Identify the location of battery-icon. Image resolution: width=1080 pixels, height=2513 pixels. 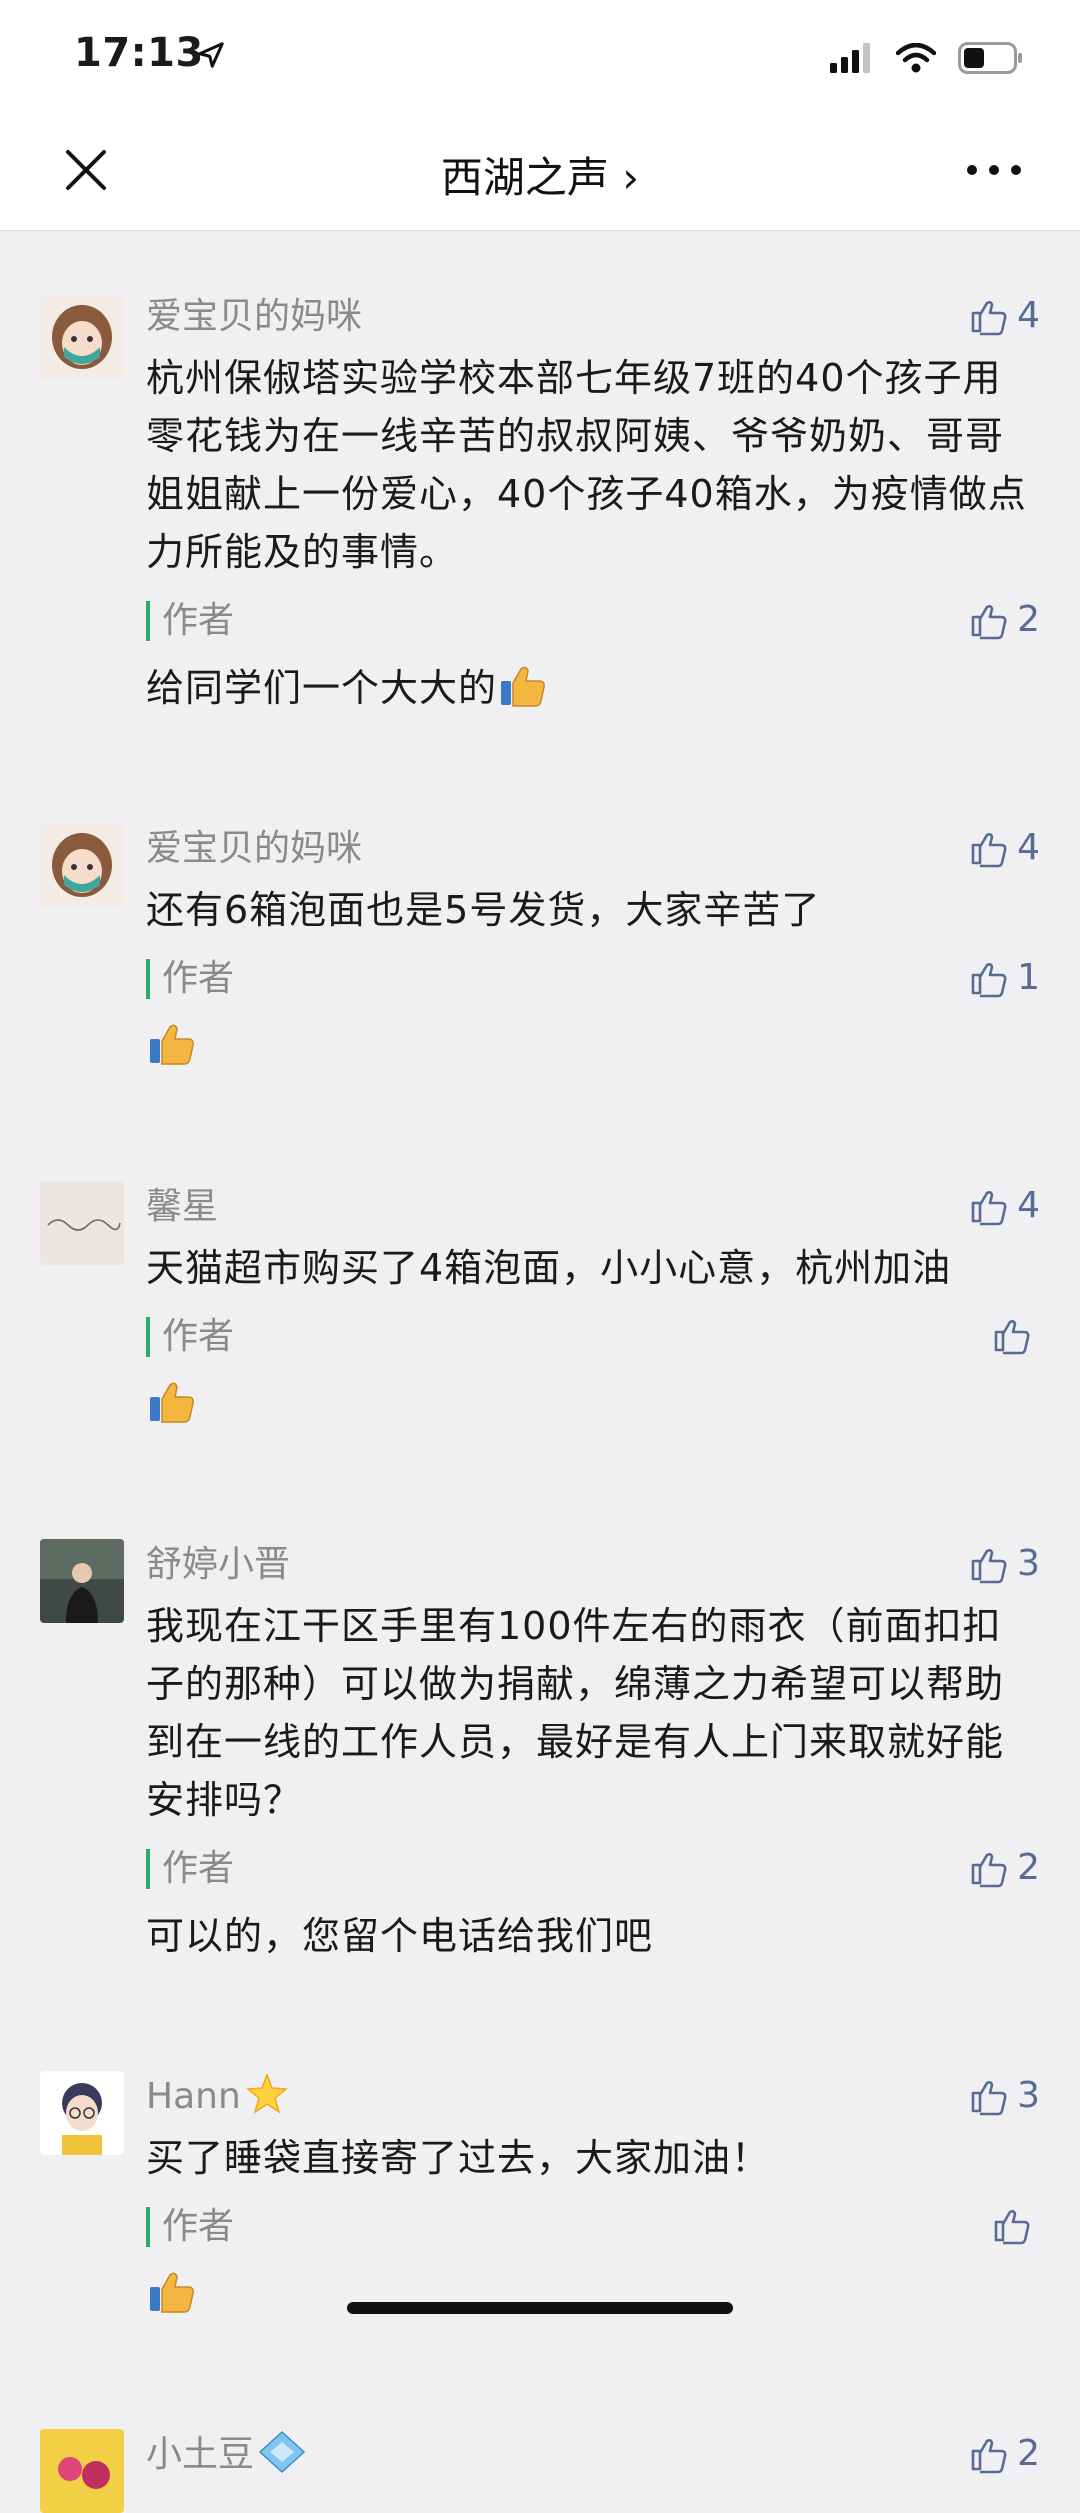
(990, 58).